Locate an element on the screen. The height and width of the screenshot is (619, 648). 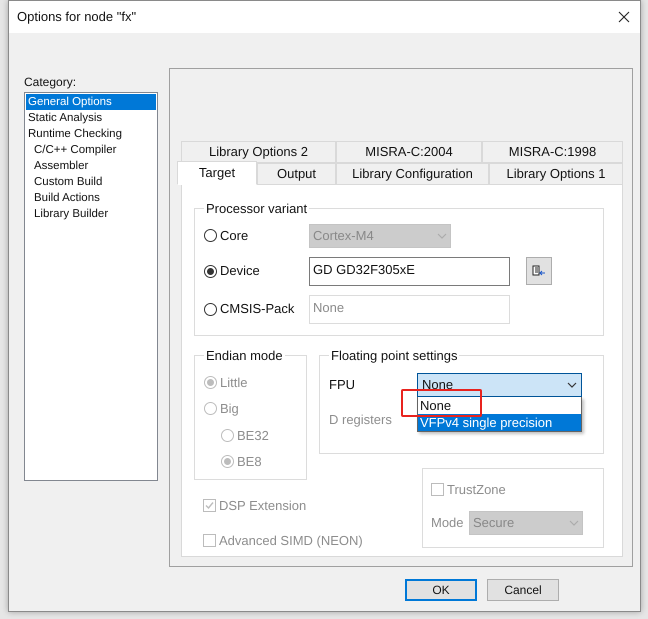
text-field: GD GD32F305xE is located at coordinates (409, 271).